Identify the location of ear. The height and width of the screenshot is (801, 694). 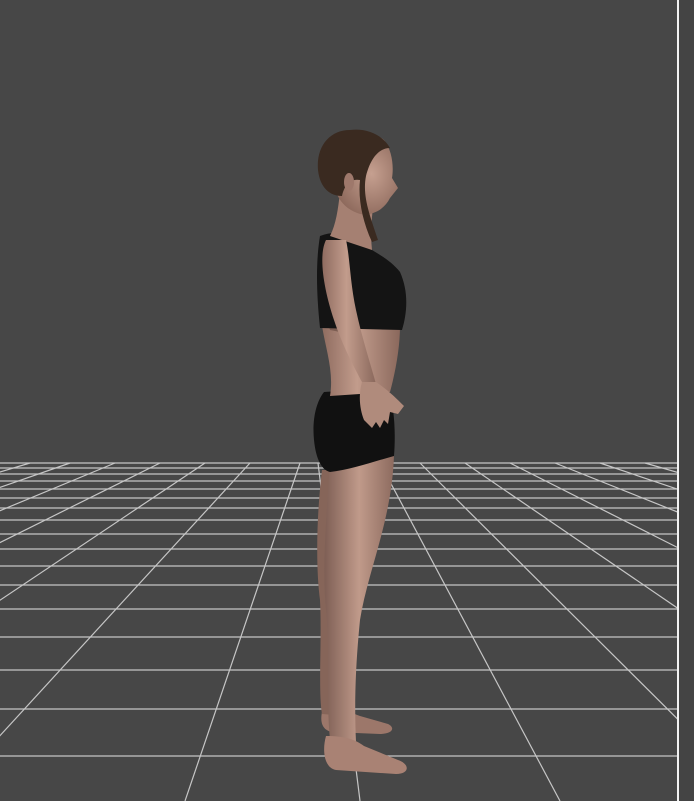
(349, 182).